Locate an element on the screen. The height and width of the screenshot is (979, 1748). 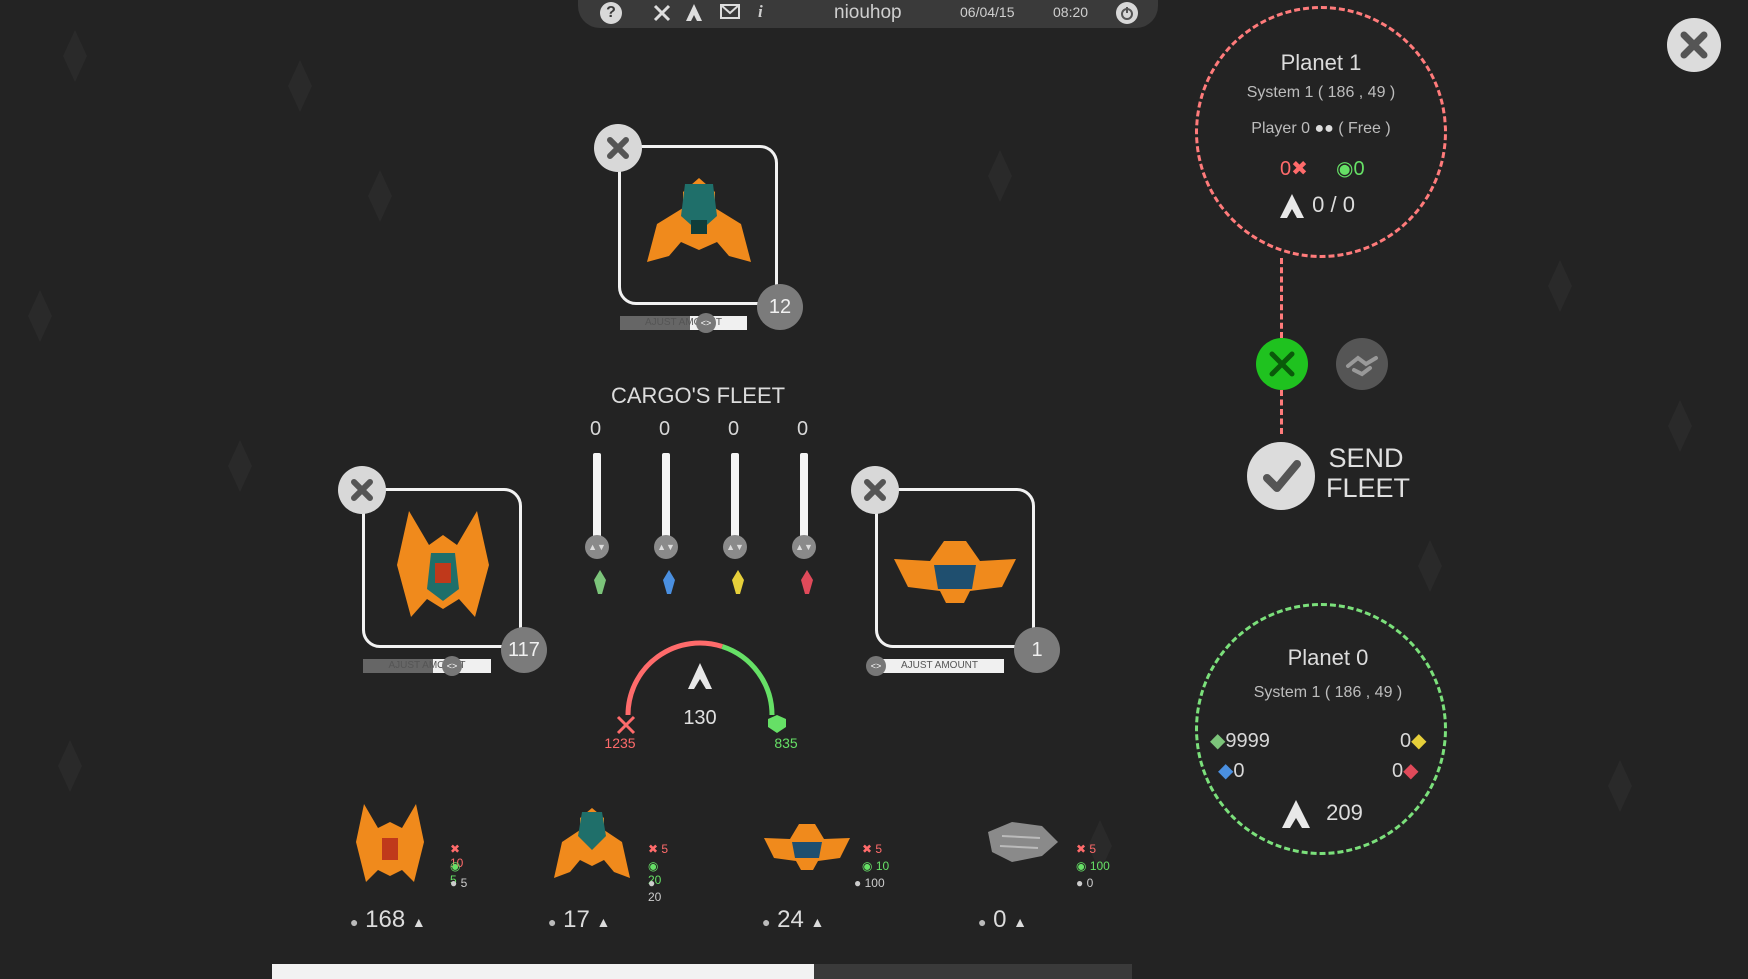
ship-type-heavy: ✖ 5 ◉ 10 ● 100 is located at coordinates (832, 850).